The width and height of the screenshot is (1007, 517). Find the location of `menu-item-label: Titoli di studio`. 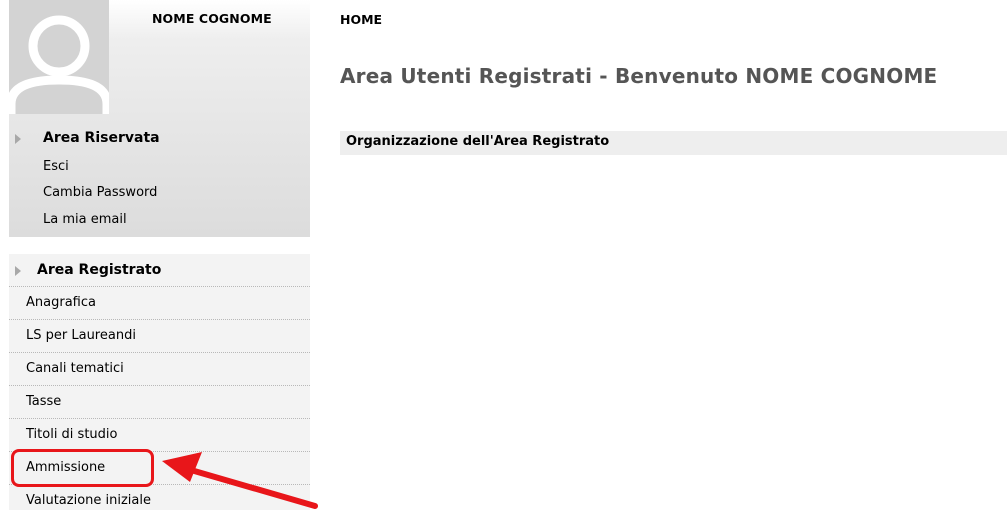

menu-item-label: Titoli di studio is located at coordinates (72, 434).